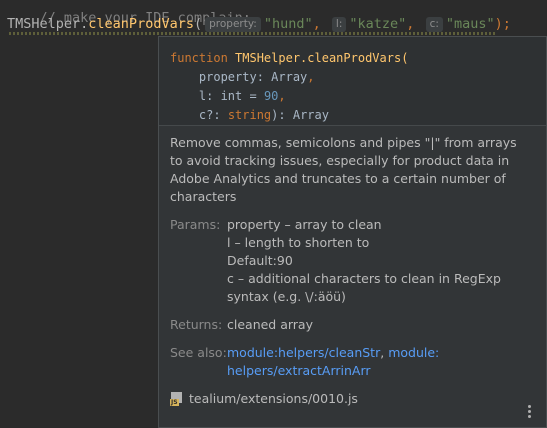  Describe the element at coordinates (271, 96) in the screenshot. I see `param-default: 90` at that location.